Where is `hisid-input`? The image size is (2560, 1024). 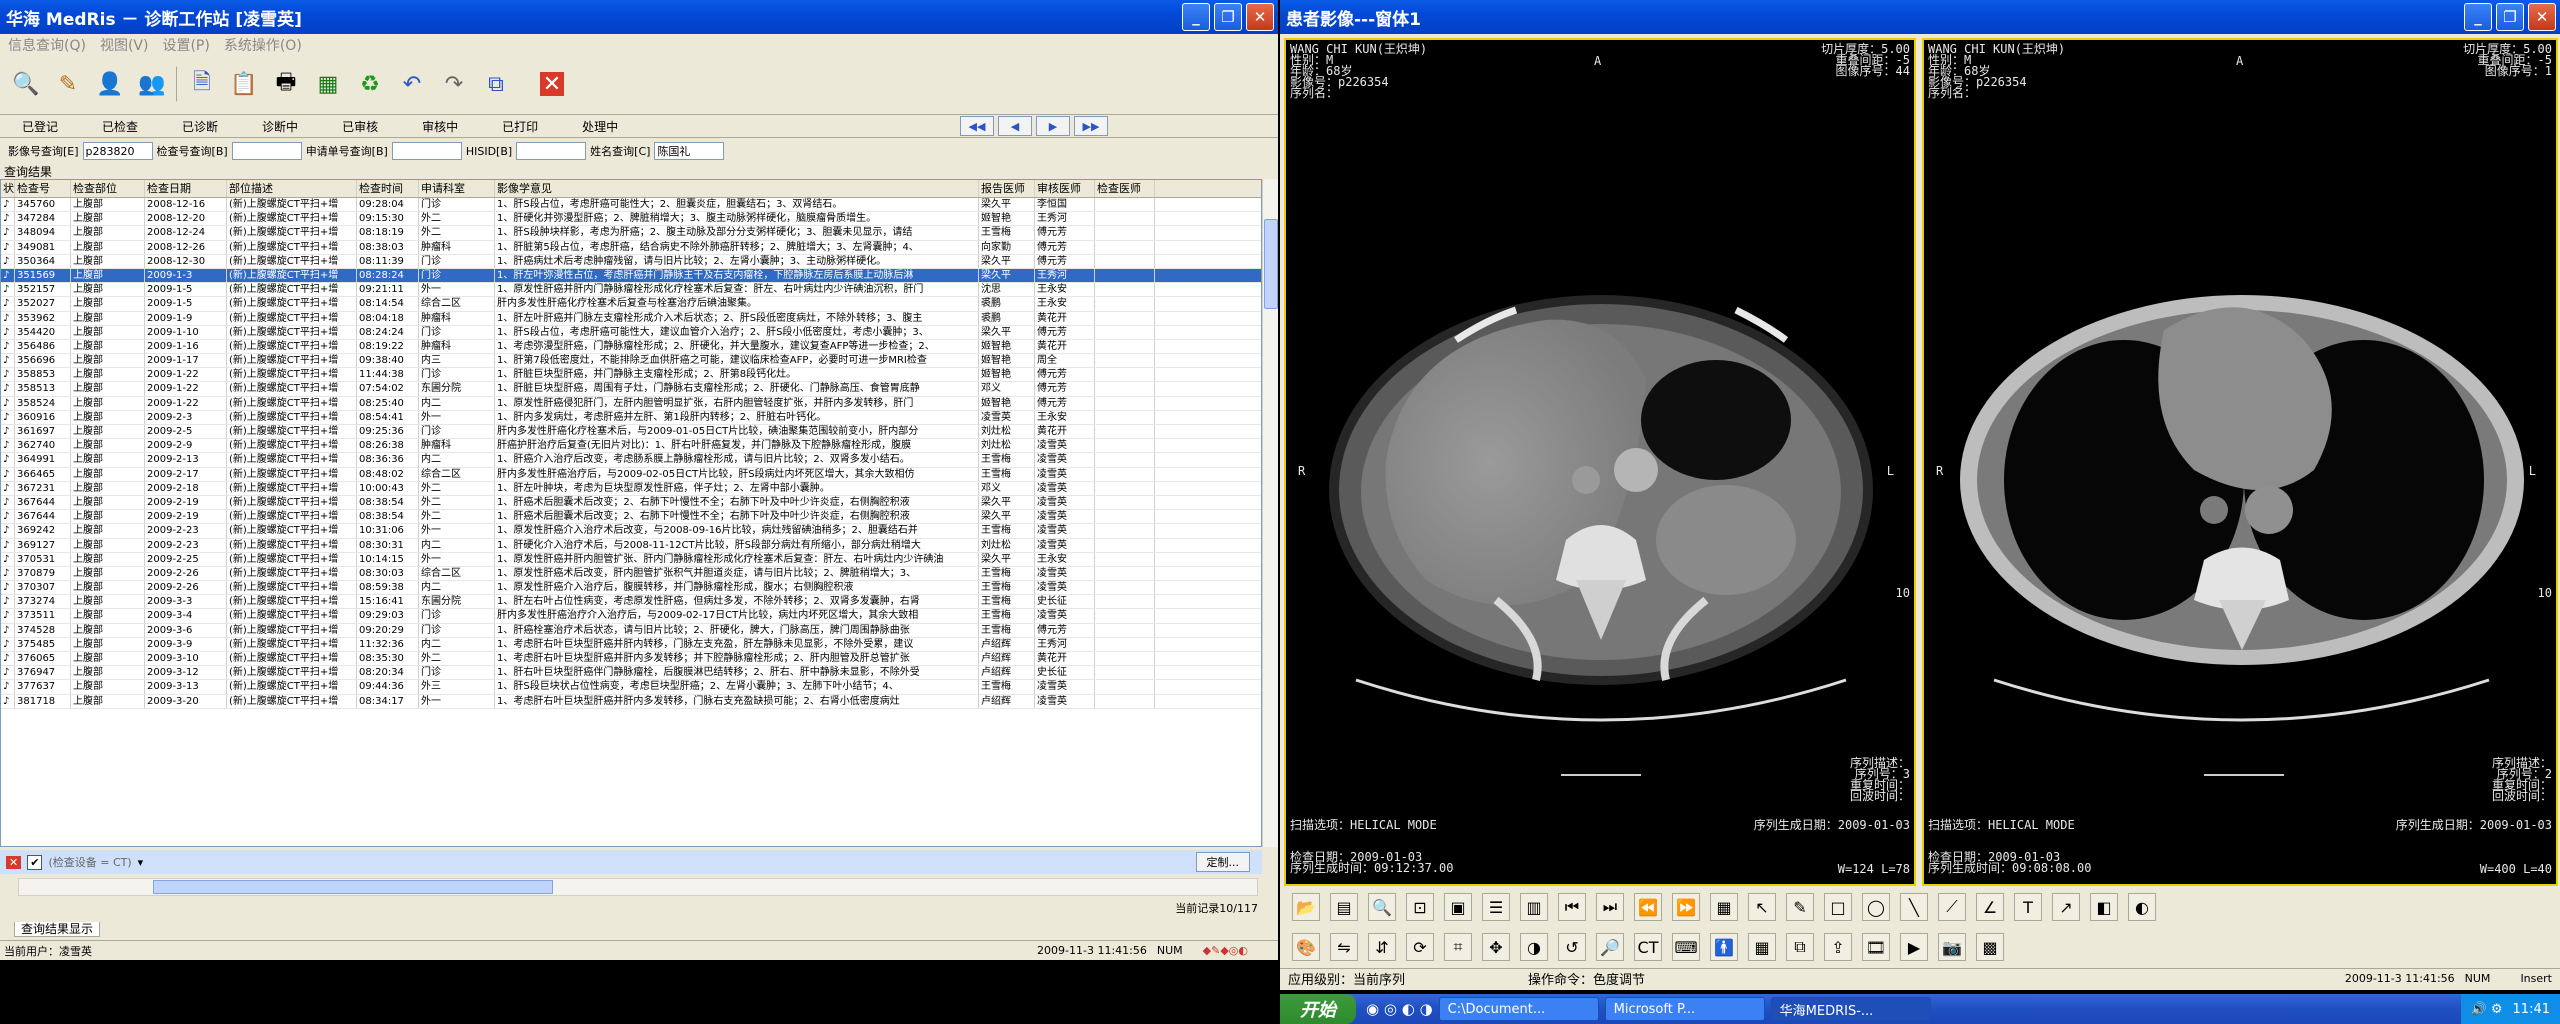 hisid-input is located at coordinates (551, 151).